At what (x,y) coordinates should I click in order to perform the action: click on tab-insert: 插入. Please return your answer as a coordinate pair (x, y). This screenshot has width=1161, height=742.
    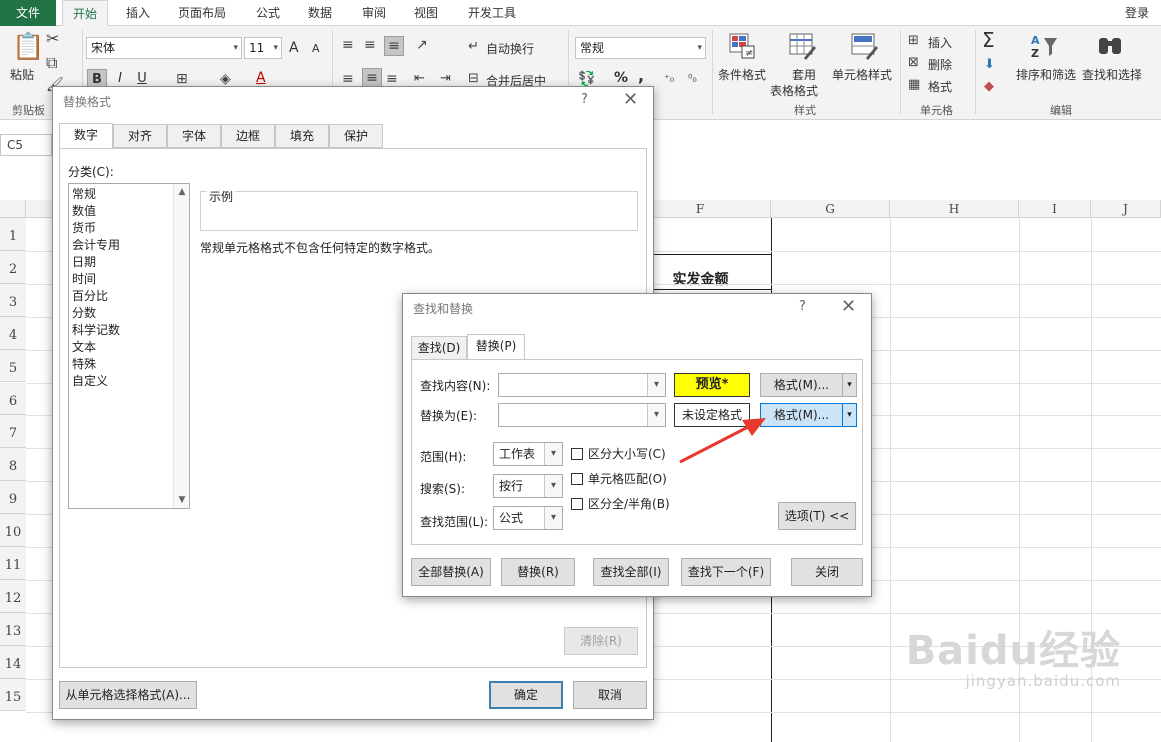
    Looking at the image, I should click on (138, 13).